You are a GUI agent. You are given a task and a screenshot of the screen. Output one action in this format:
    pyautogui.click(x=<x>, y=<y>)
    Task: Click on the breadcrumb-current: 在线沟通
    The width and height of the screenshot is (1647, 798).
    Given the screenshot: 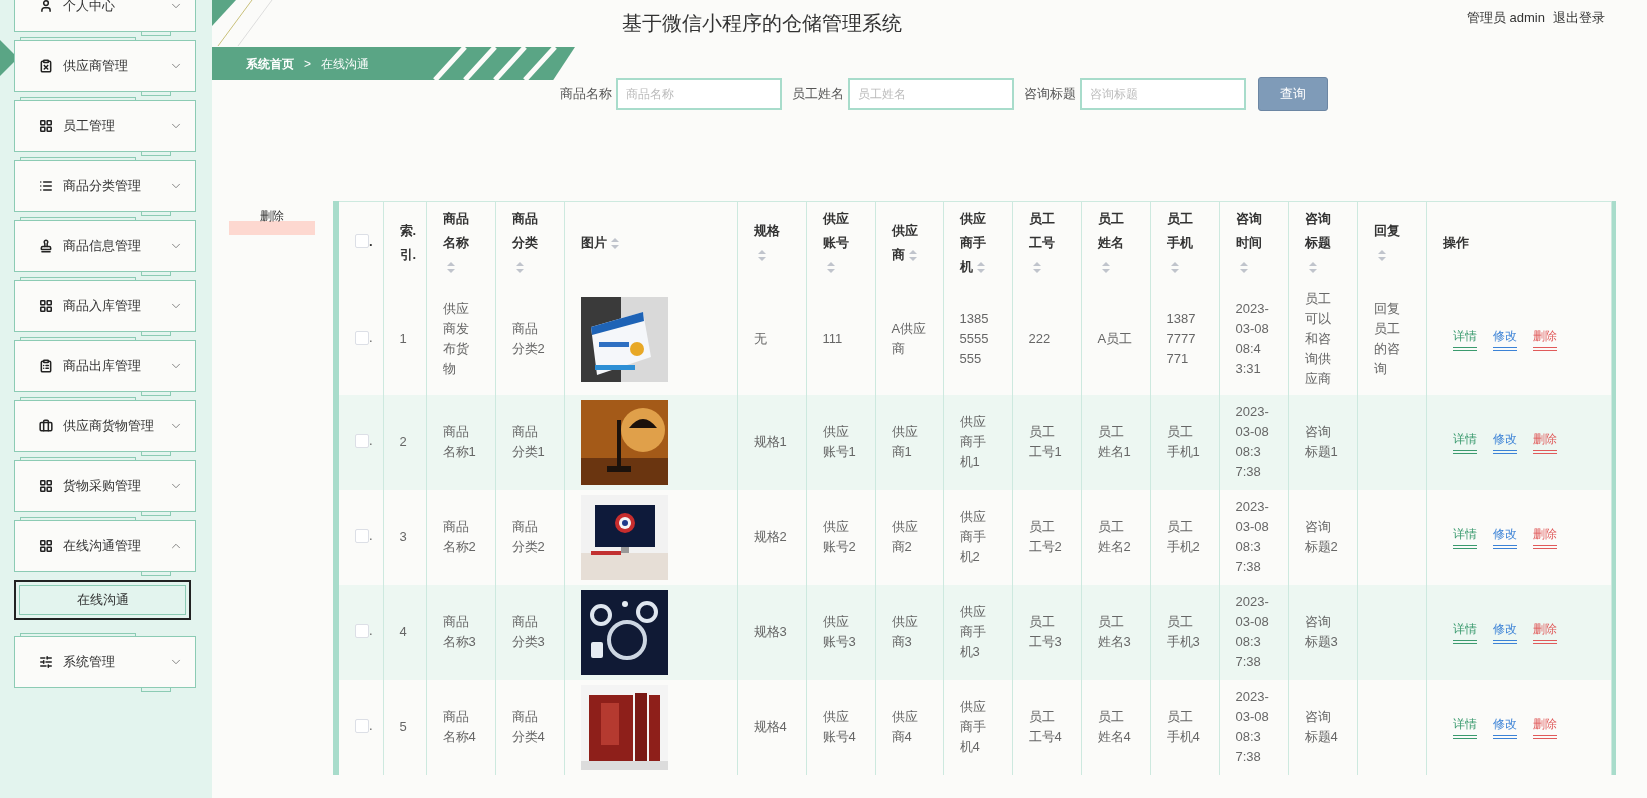 What is the action you would take?
    pyautogui.click(x=345, y=64)
    